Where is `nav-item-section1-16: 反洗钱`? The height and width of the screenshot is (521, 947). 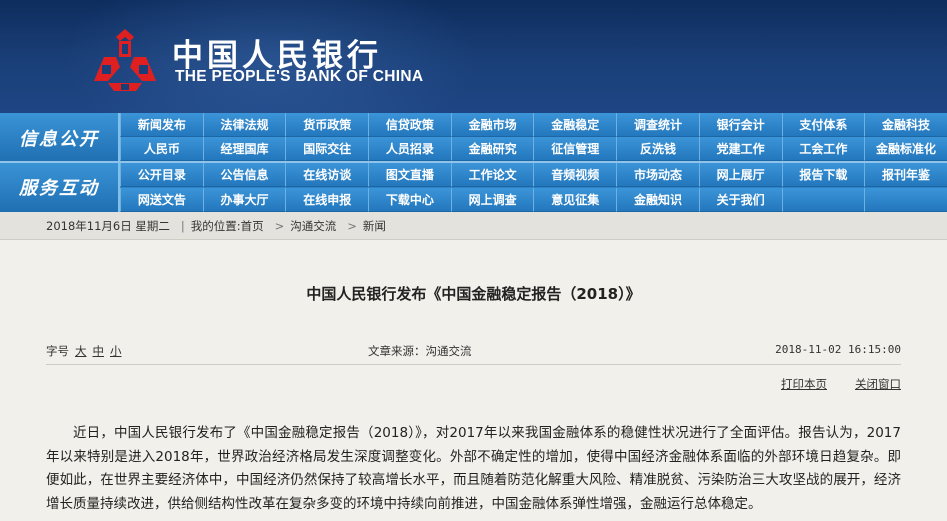 nav-item-section1-16: 反洗钱 is located at coordinates (657, 149).